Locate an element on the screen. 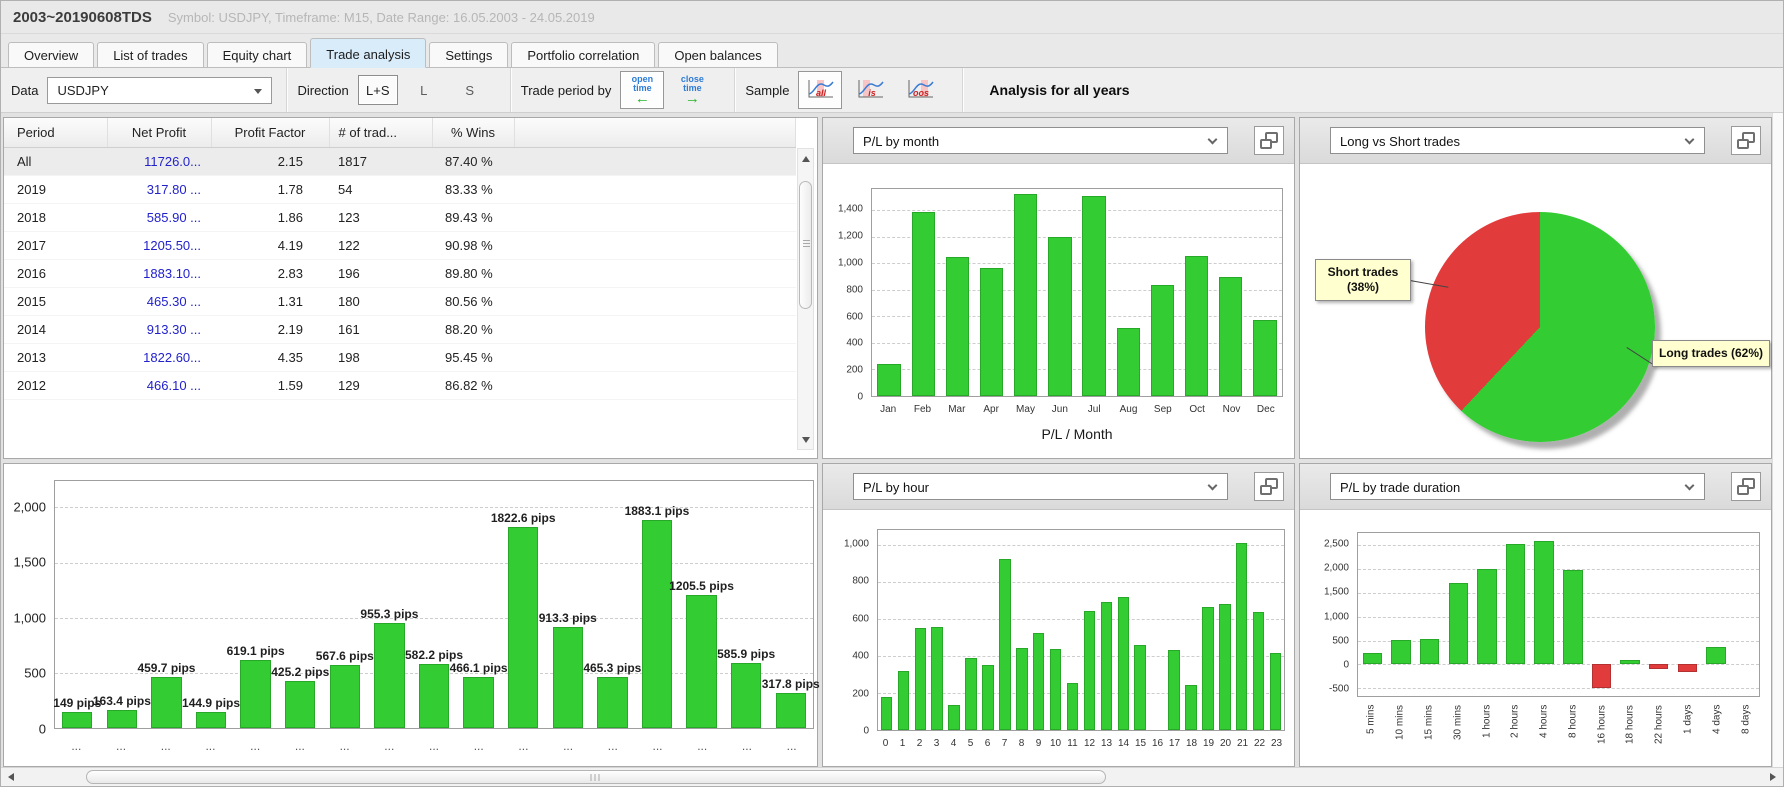 This screenshot has height=787, width=1784. x-tick-label: Mar is located at coordinates (957, 409).